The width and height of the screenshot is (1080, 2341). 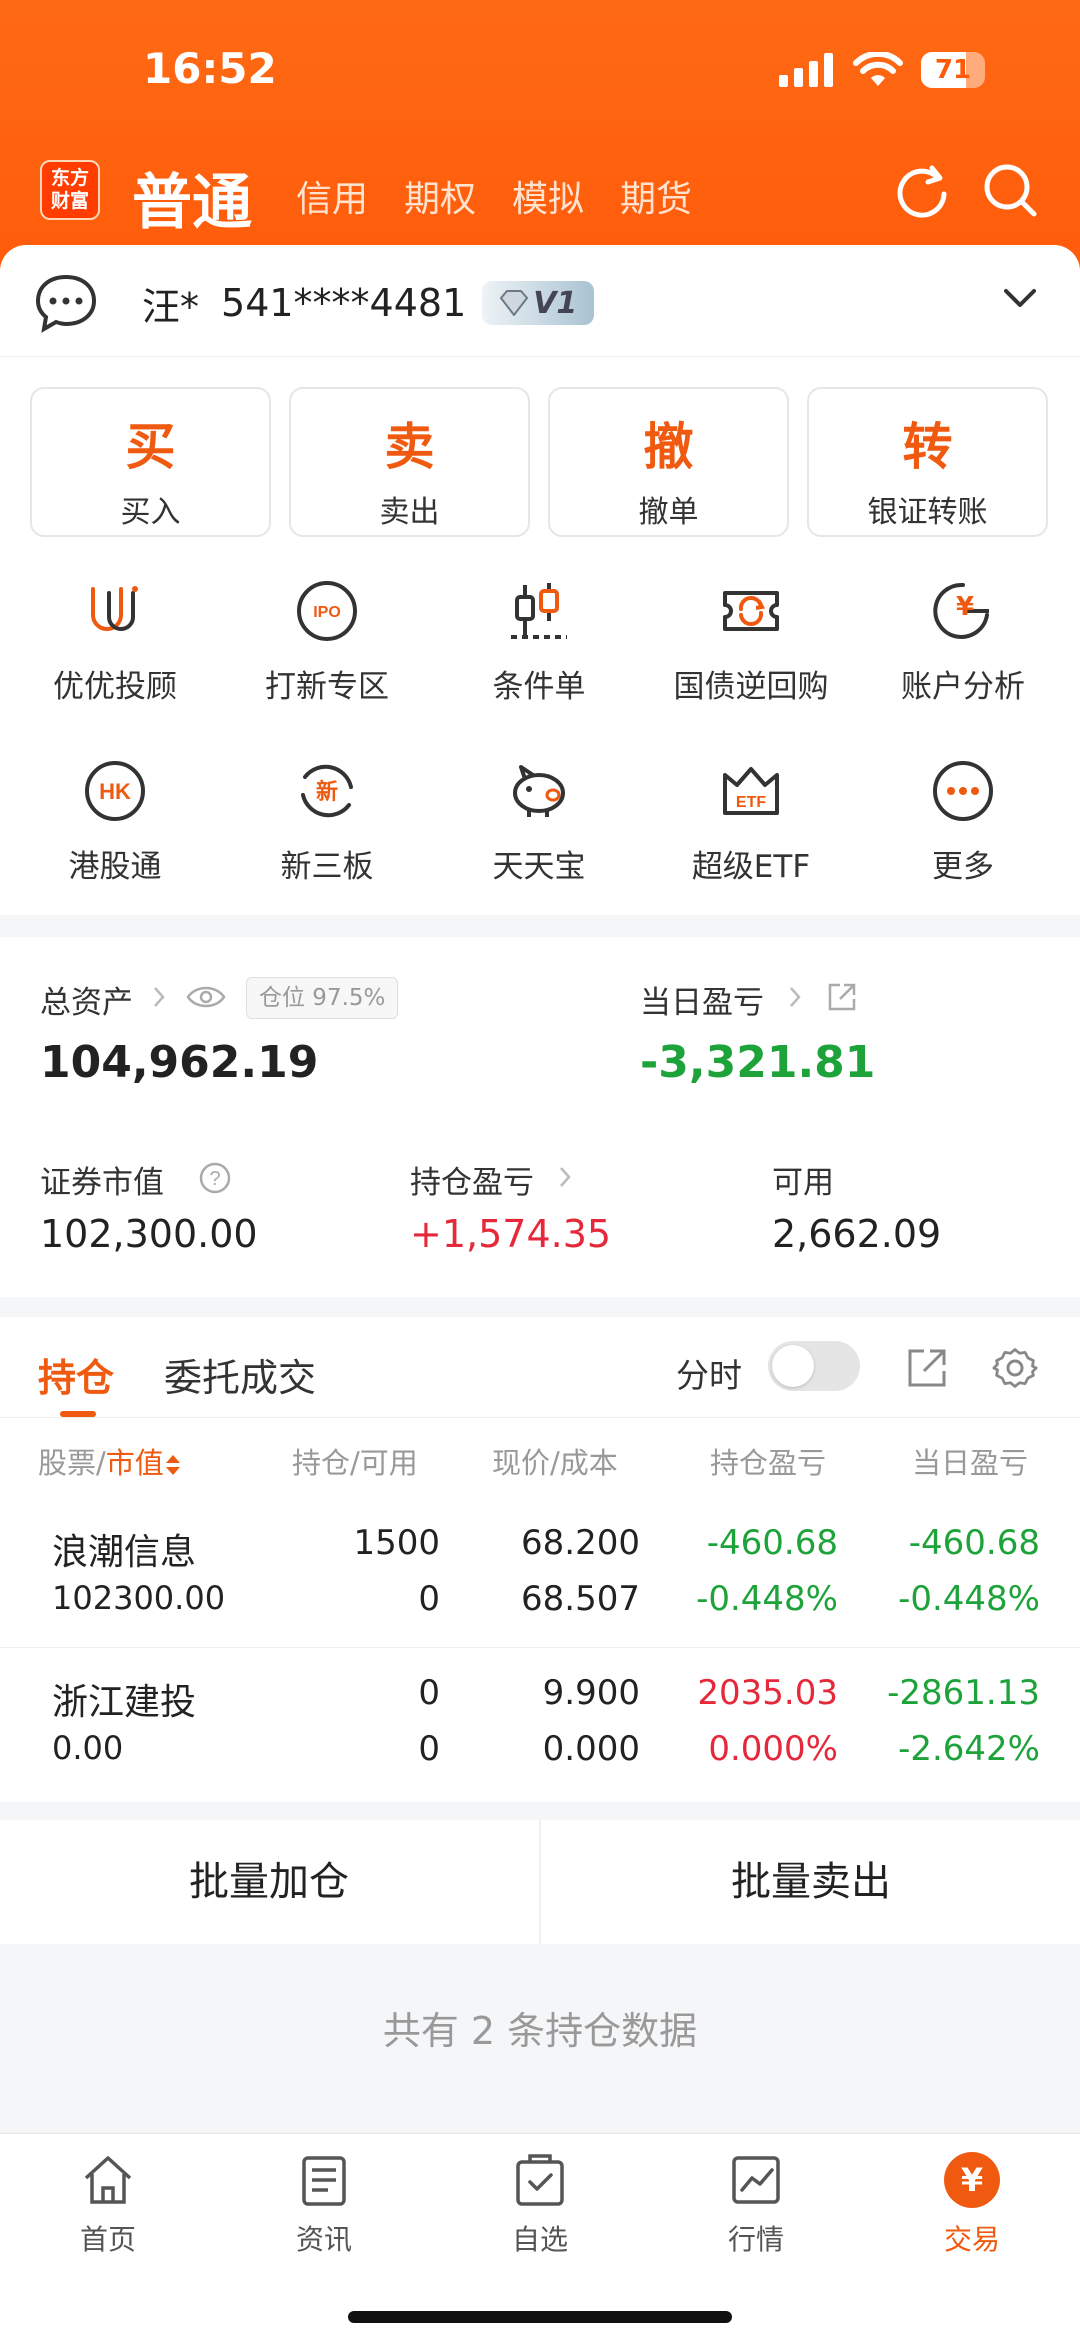 I want to click on function-ipo: IPO 打新专区, so click(x=327, y=640).